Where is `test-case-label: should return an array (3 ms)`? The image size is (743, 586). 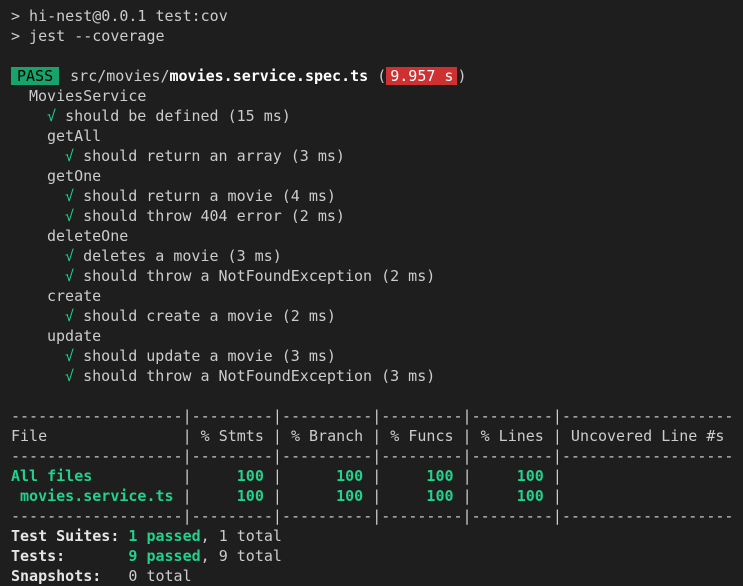
test-case-label: should return an array (3 ms) is located at coordinates (214, 156).